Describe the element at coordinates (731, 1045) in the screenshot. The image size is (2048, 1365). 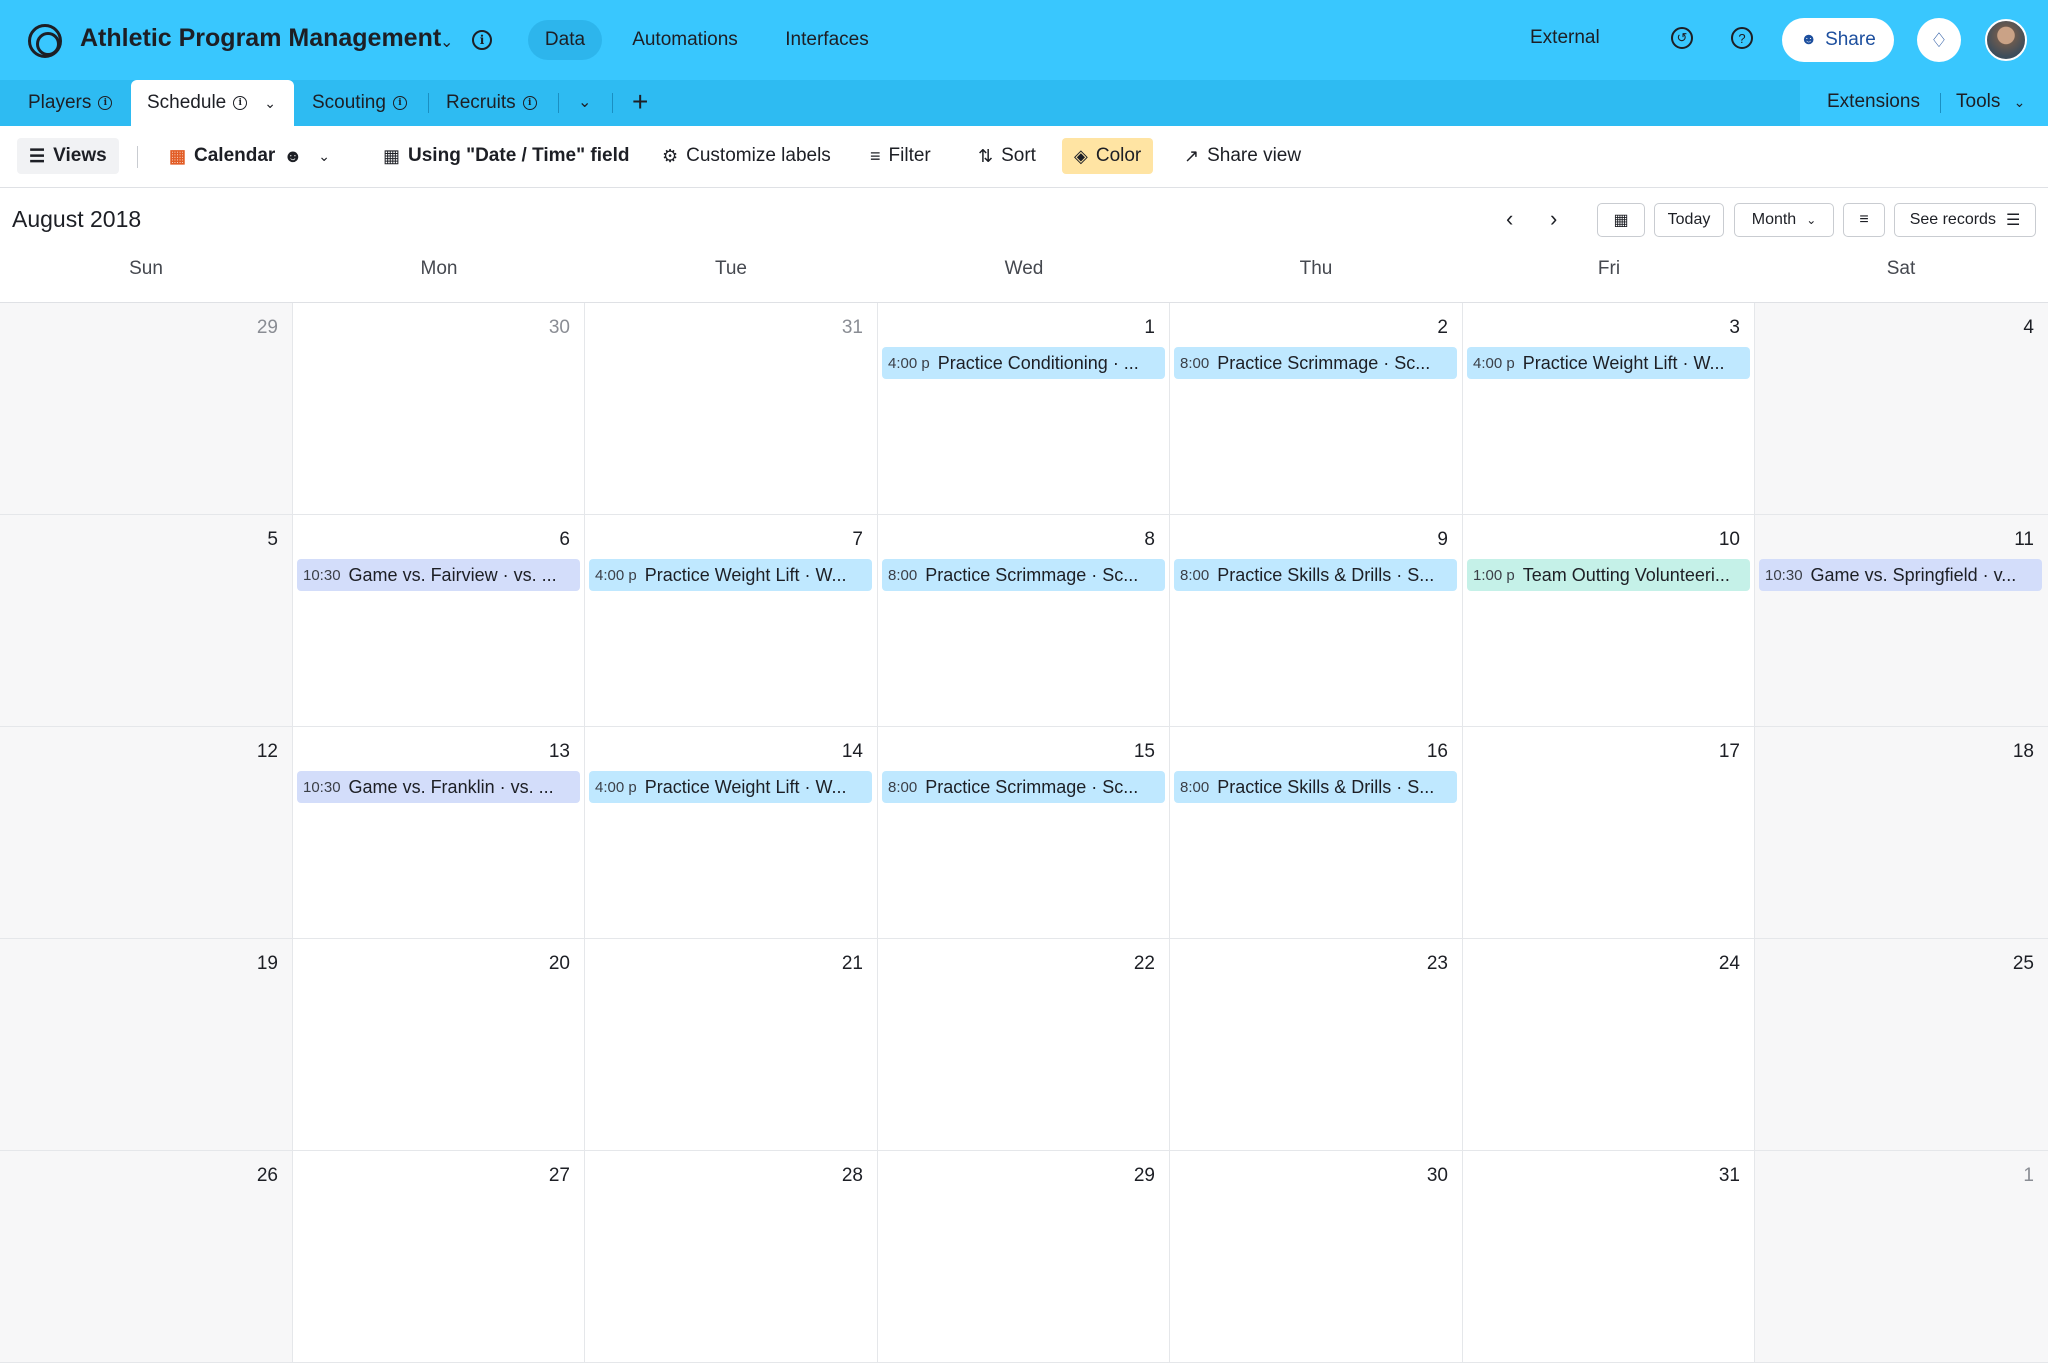
I see `calendar-day-cell: 21` at that location.